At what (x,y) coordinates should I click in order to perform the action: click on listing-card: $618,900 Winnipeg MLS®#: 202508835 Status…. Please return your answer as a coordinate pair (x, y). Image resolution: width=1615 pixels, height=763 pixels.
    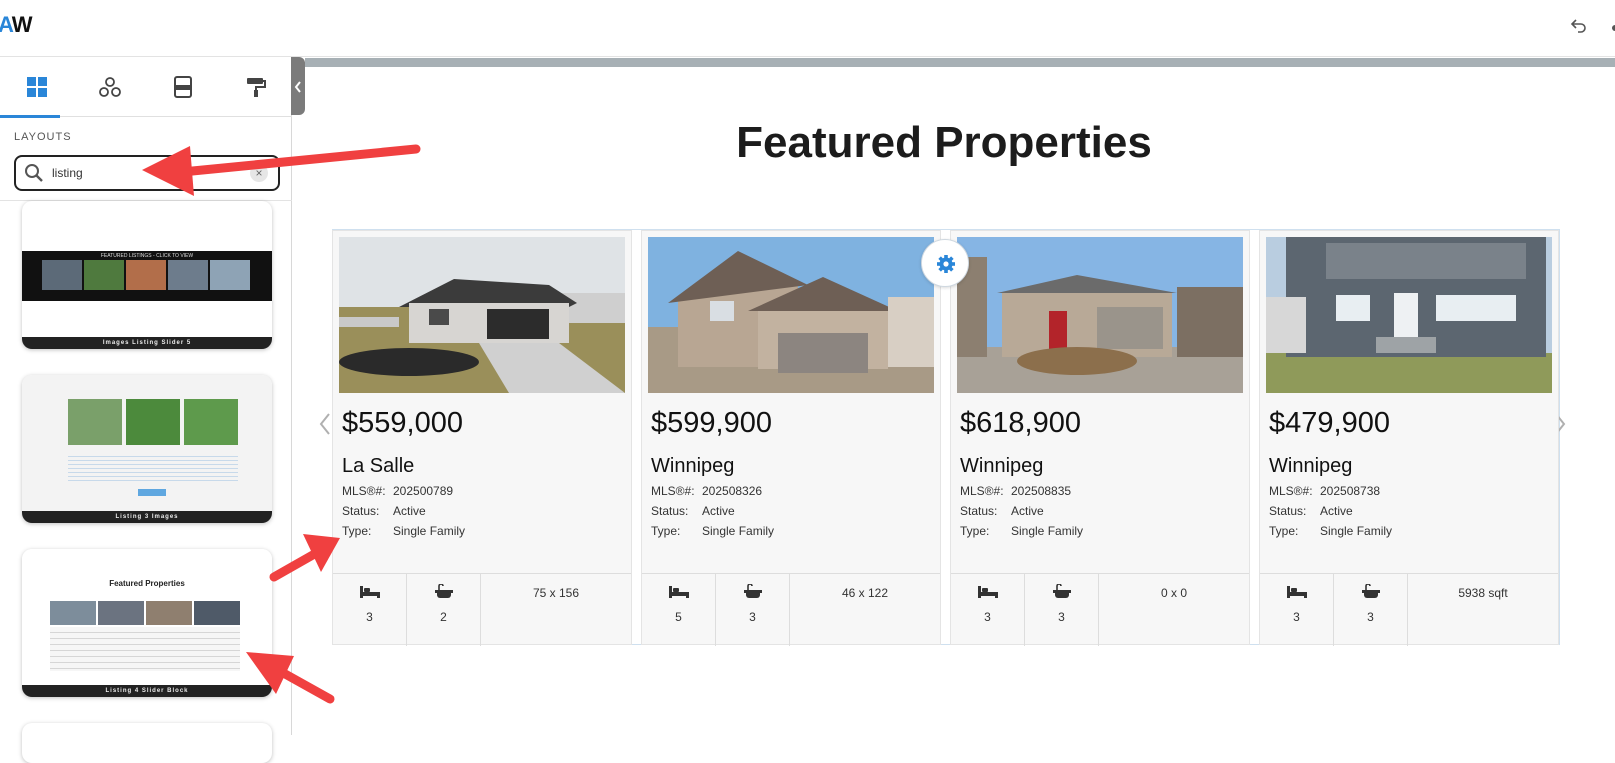
    Looking at the image, I should click on (1100, 438).